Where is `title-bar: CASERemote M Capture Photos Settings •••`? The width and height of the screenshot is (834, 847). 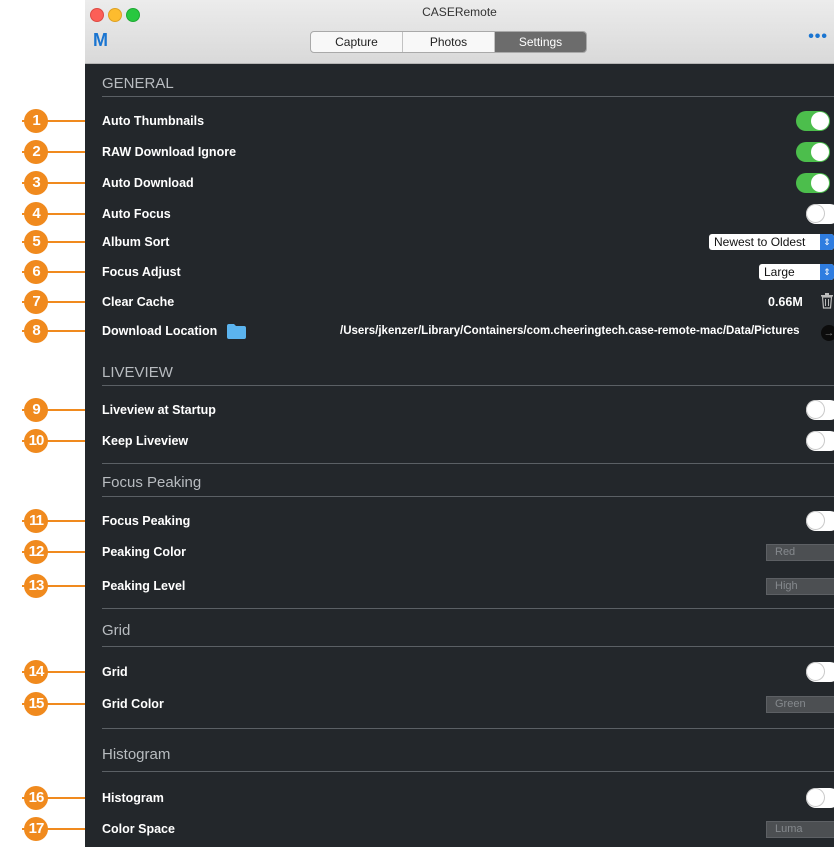 title-bar: CASERemote M Capture Photos Settings ••• is located at coordinates (459, 32).